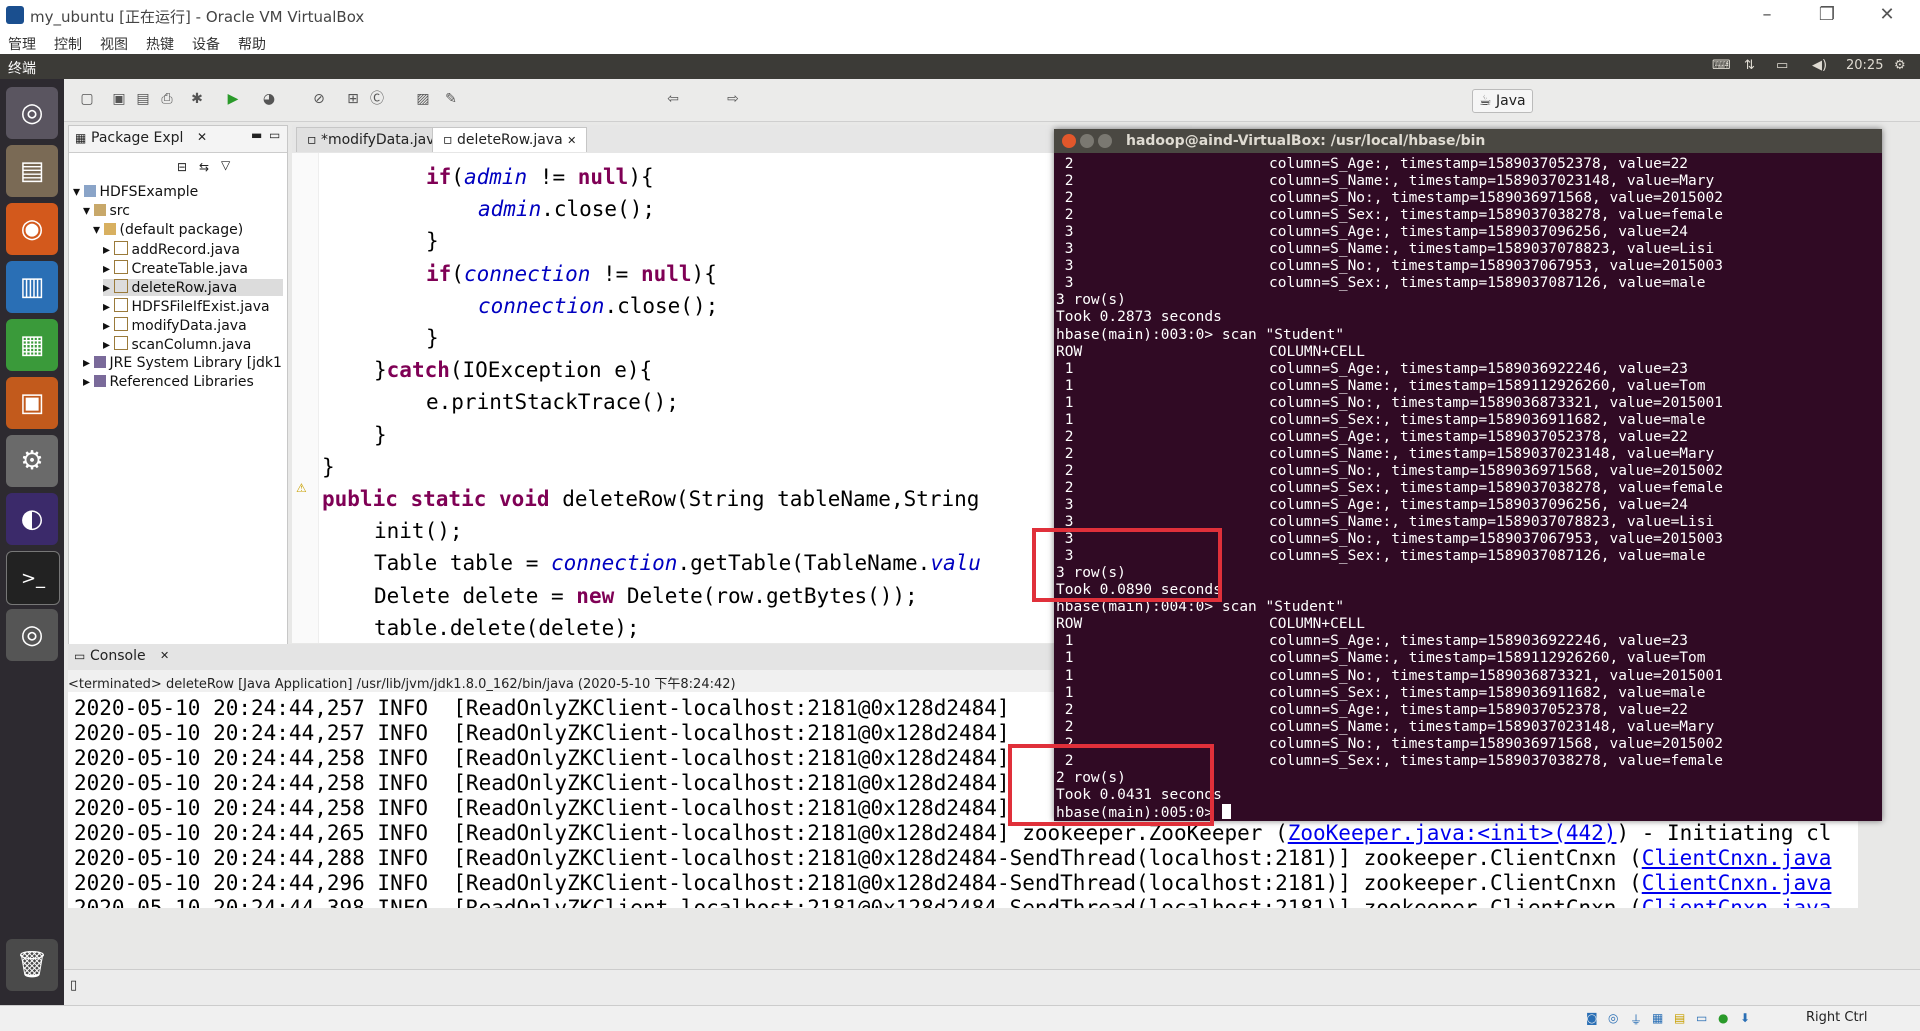 This screenshot has height=1031, width=1920. What do you see at coordinates (178, 139) in the screenshot?
I see `package-explorer-tab: ▦ Package Expl ✕ ▬ ▭` at bounding box center [178, 139].